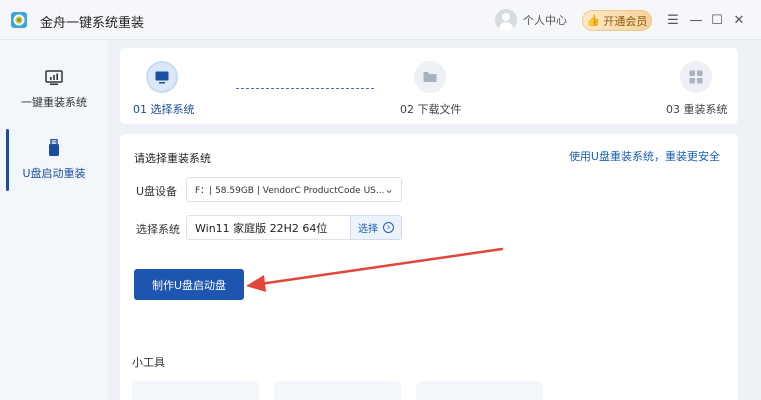  I want to click on vip-button: 👍 开通会员, so click(617, 20).